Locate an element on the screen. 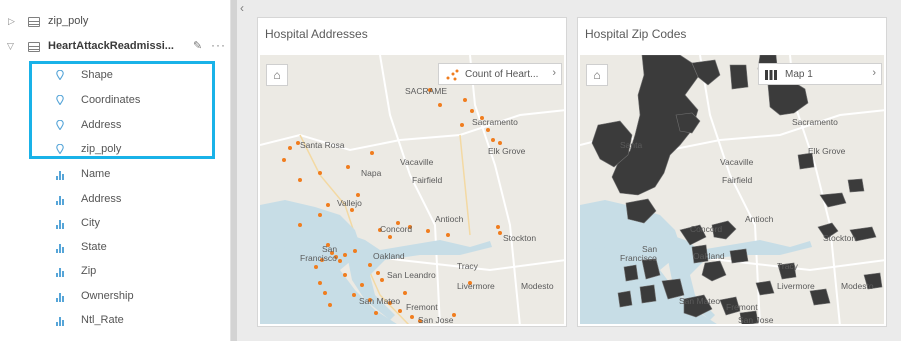 The height and width of the screenshot is (341, 901). field-label: Address is located at coordinates (101, 199).